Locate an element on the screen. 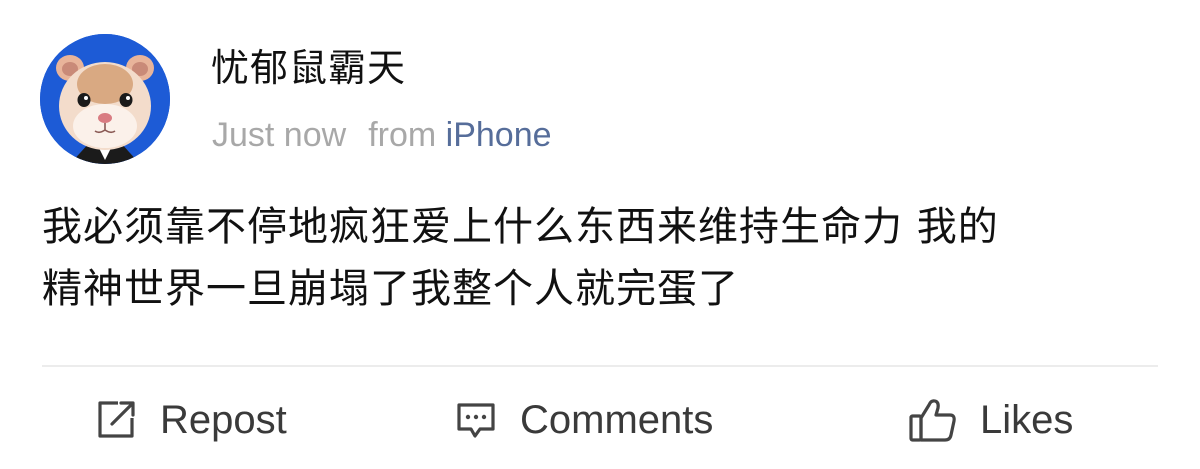 The width and height of the screenshot is (1200, 469). timestamp: Just now is located at coordinates (279, 135).